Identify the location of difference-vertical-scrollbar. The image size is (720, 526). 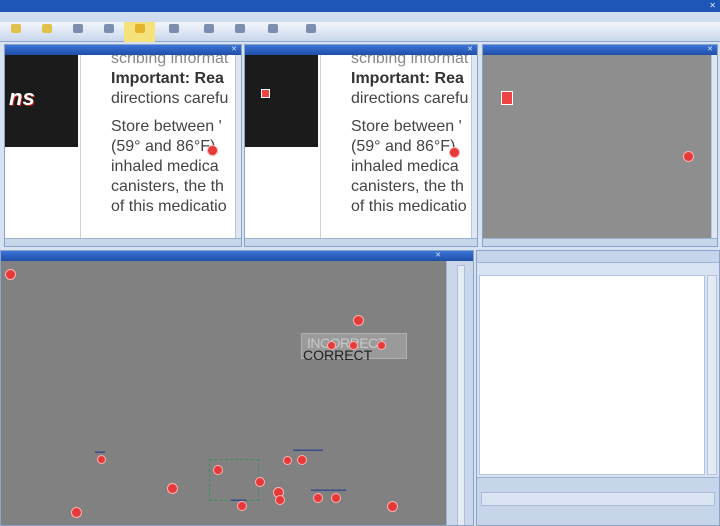
(714, 146).